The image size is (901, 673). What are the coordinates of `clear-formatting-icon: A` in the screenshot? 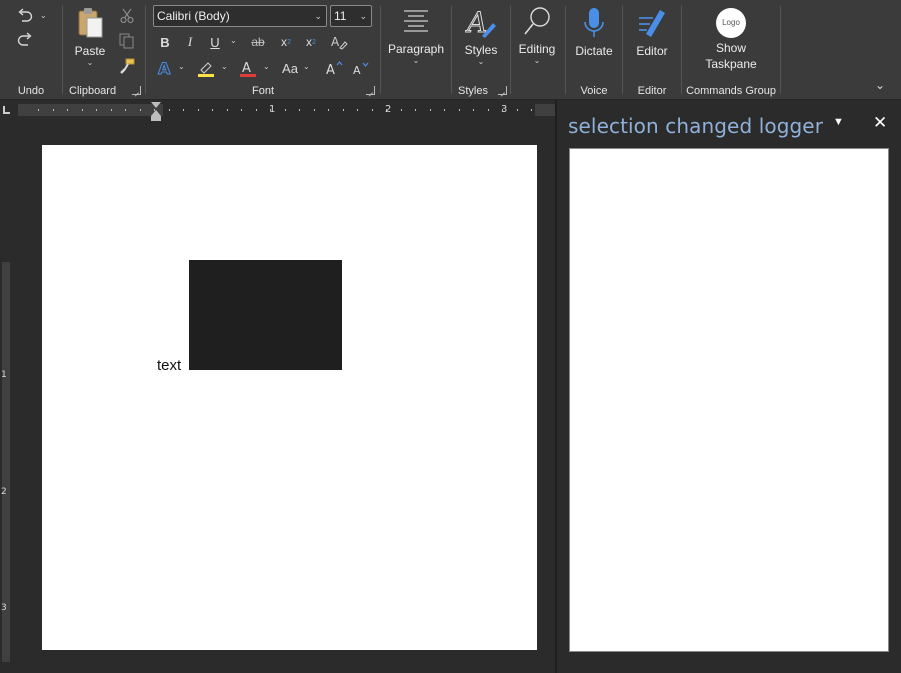 It's located at (339, 42).